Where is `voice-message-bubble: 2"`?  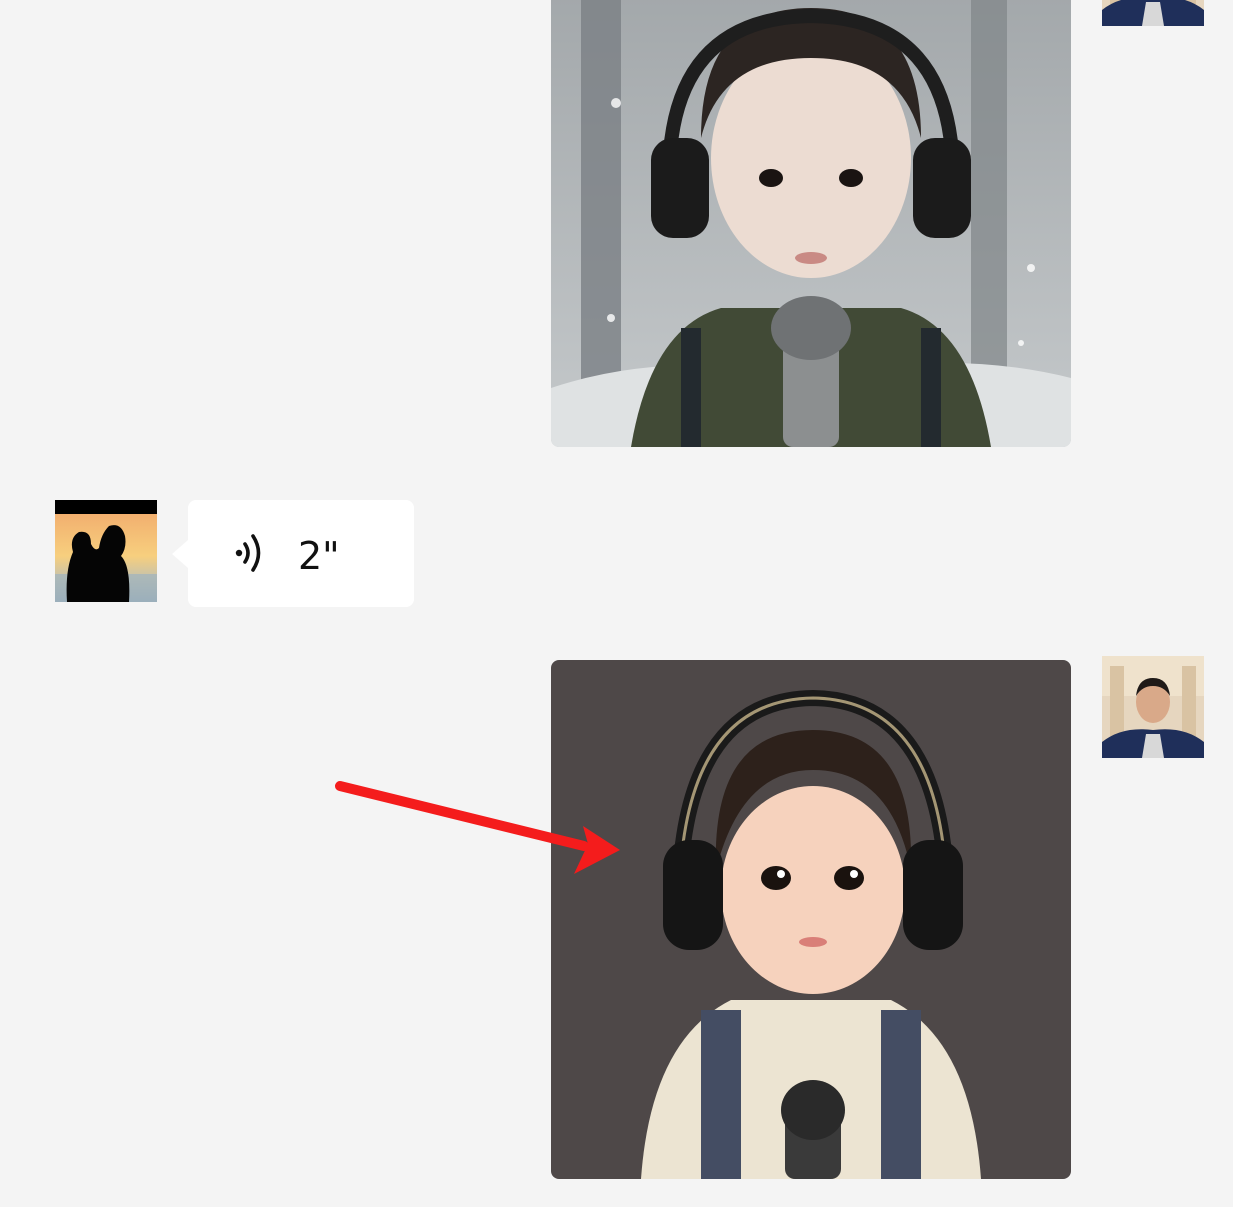 voice-message-bubble: 2" is located at coordinates (293, 553).